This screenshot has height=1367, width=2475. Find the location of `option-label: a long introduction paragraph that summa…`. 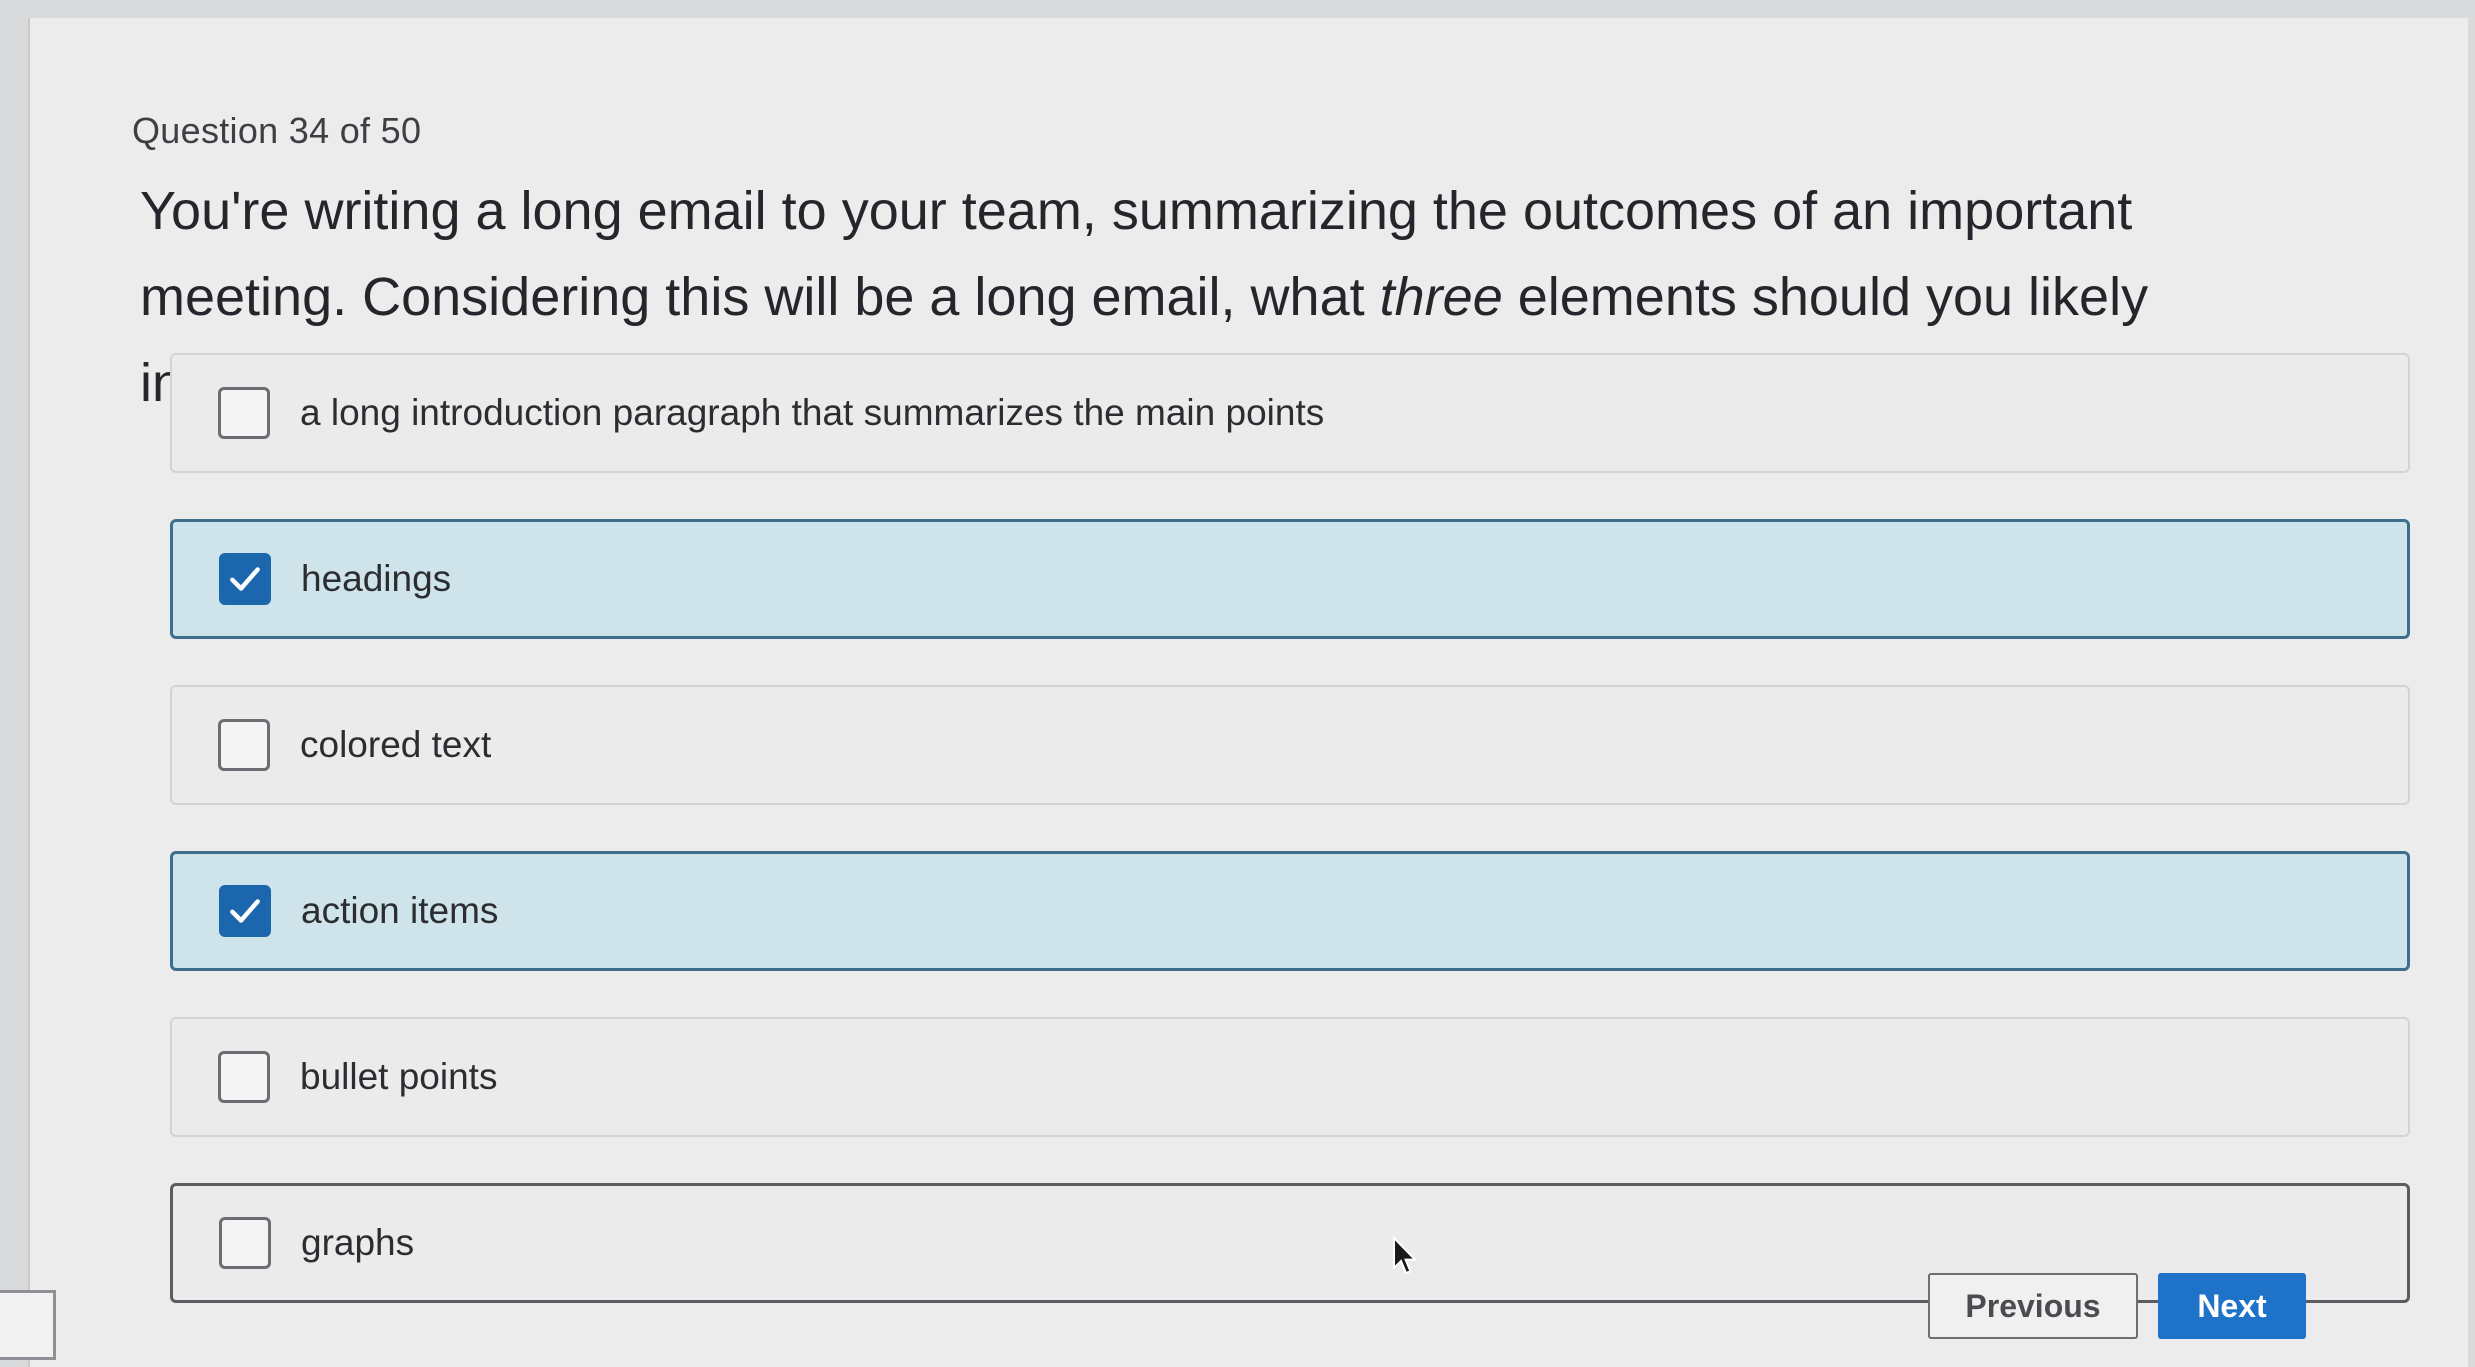

option-label: a long introduction paragraph that summa… is located at coordinates (812, 412).